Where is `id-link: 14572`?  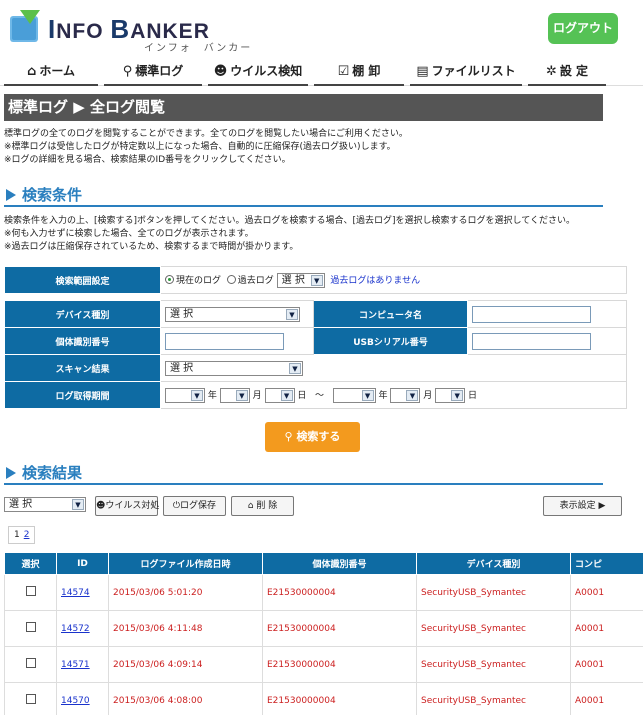 id-link: 14572 is located at coordinates (75, 629).